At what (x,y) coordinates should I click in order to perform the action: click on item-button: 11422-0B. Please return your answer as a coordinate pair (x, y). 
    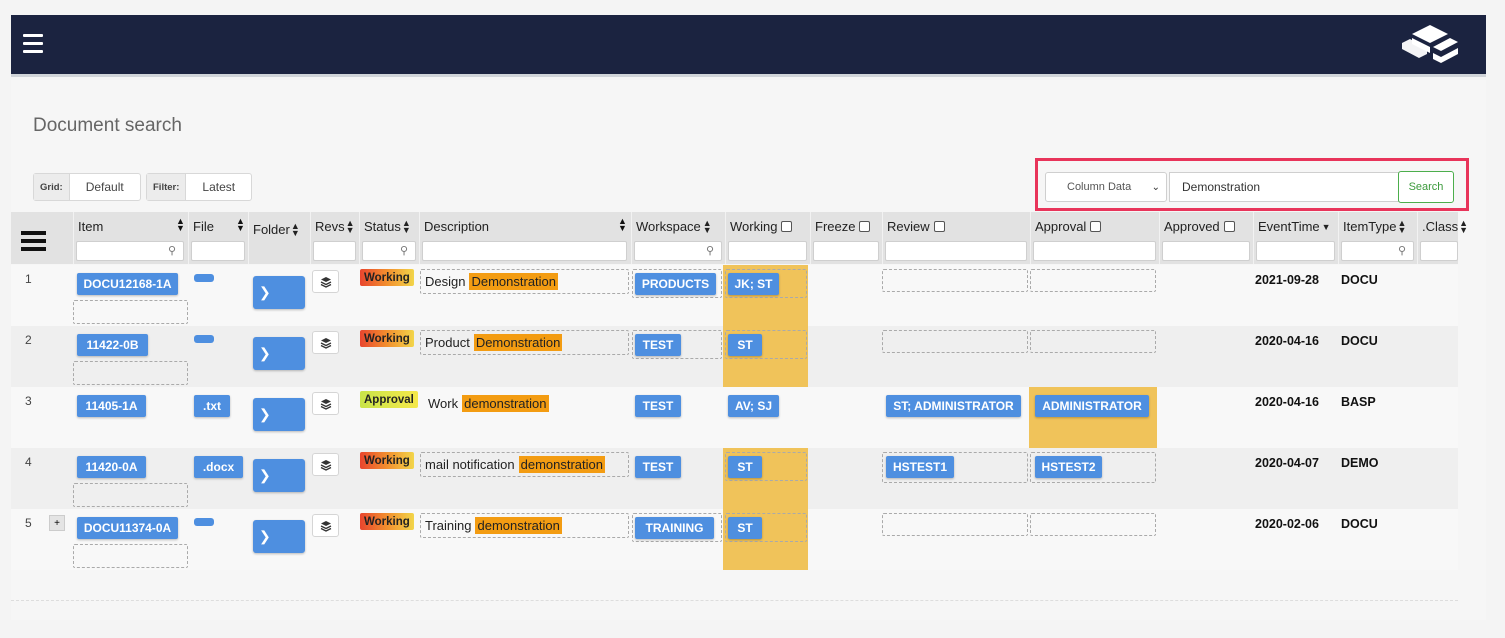
    Looking at the image, I should click on (112, 345).